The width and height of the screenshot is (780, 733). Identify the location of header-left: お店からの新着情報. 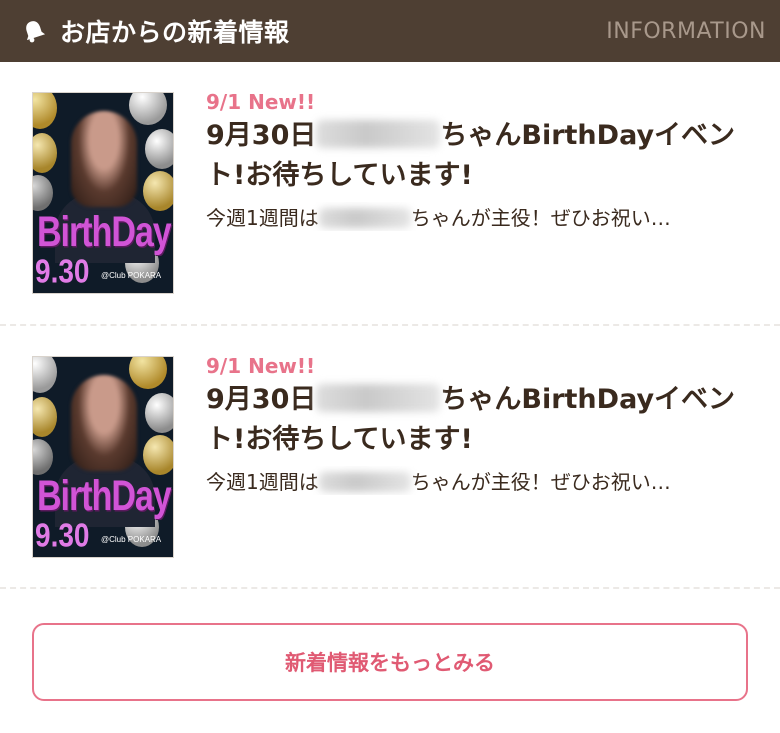
(155, 31).